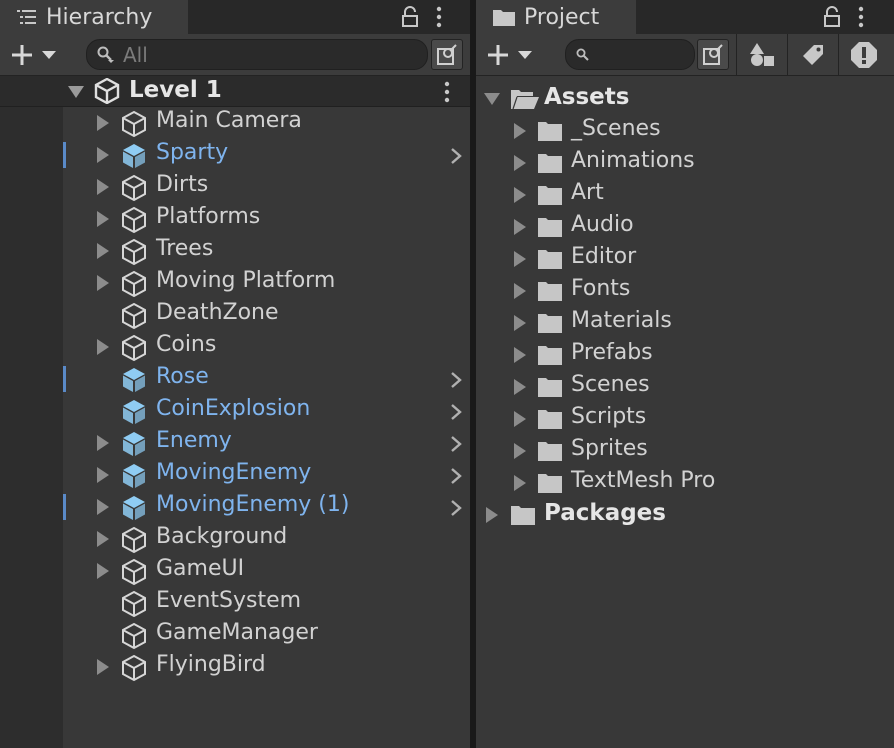  I want to click on project-search-field, so click(630, 54).